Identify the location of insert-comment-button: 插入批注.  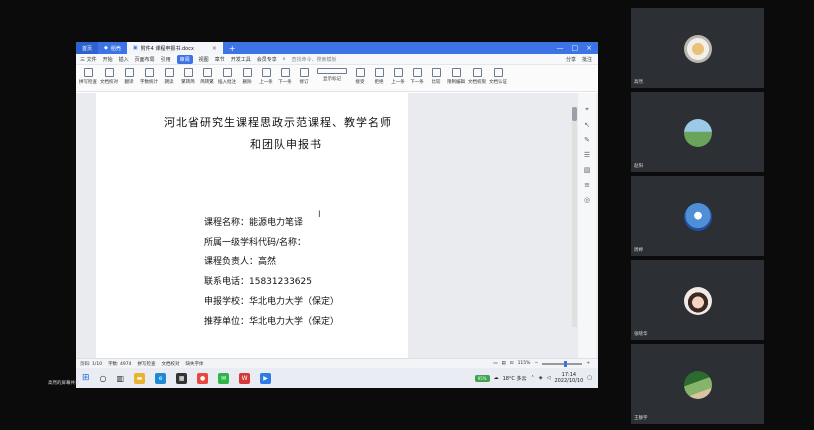
(227, 76).